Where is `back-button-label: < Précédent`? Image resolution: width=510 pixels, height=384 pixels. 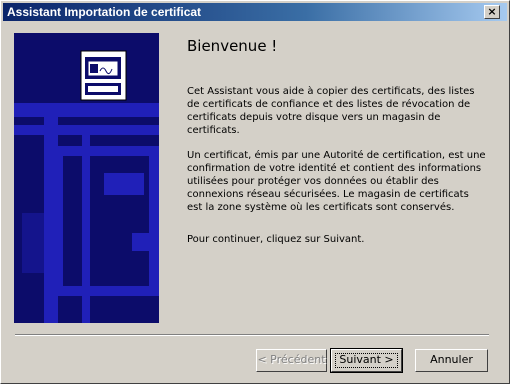 back-button-label: < Précédent is located at coordinates (291, 359).